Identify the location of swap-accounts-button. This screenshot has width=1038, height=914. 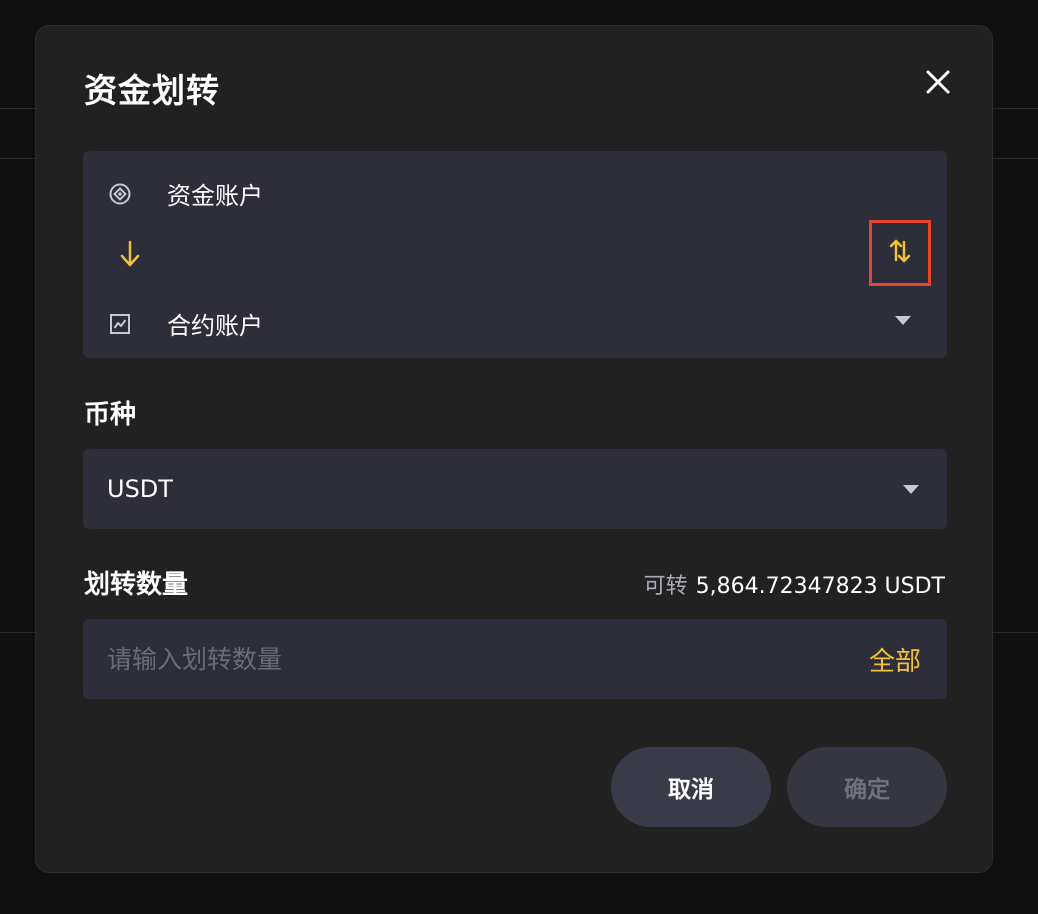
(900, 253).